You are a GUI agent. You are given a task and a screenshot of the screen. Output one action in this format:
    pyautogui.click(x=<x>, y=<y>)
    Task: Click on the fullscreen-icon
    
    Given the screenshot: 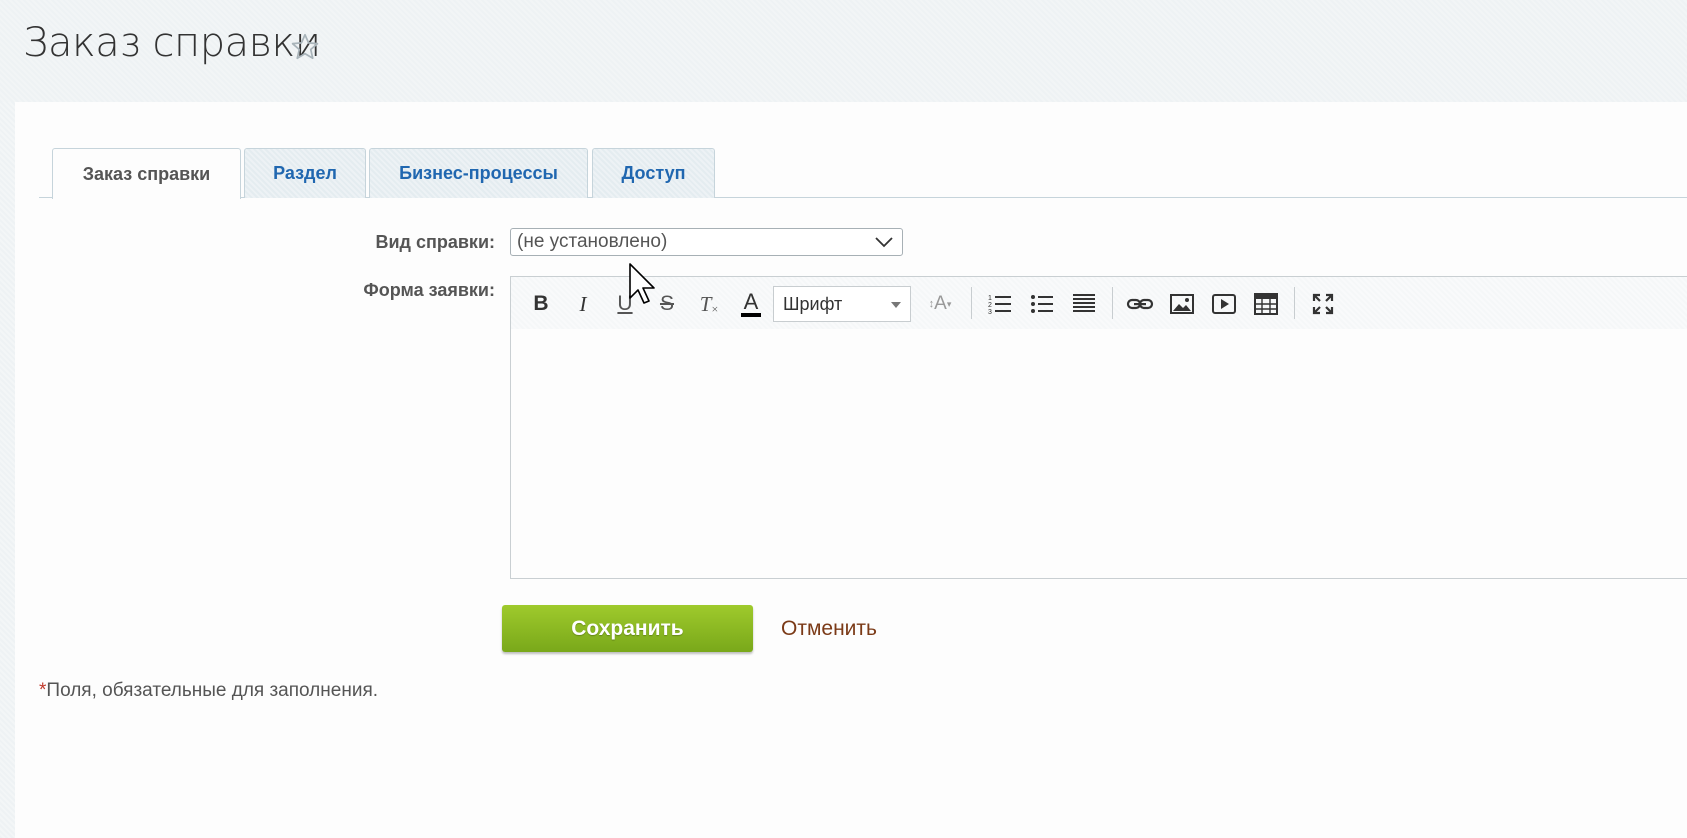 What is the action you would take?
    pyautogui.click(x=1323, y=304)
    